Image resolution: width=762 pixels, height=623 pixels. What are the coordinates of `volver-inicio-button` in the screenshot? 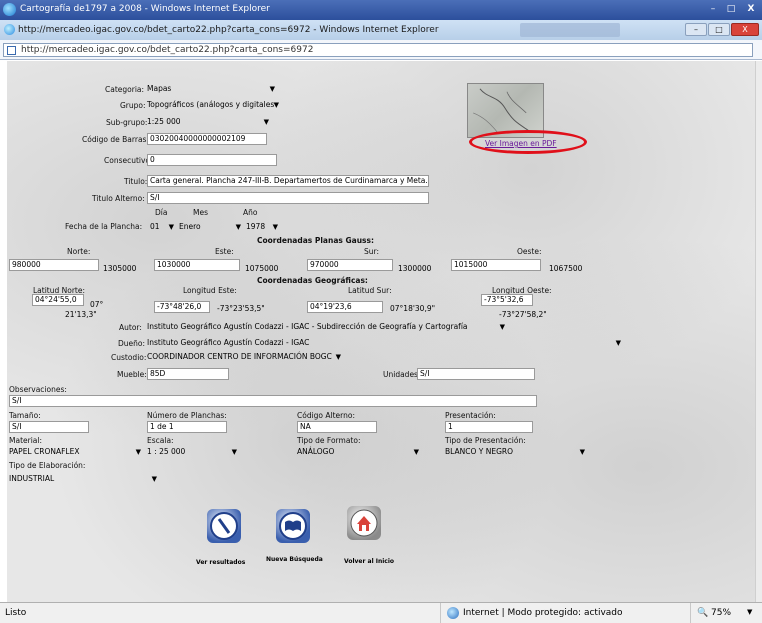 It's located at (364, 523).